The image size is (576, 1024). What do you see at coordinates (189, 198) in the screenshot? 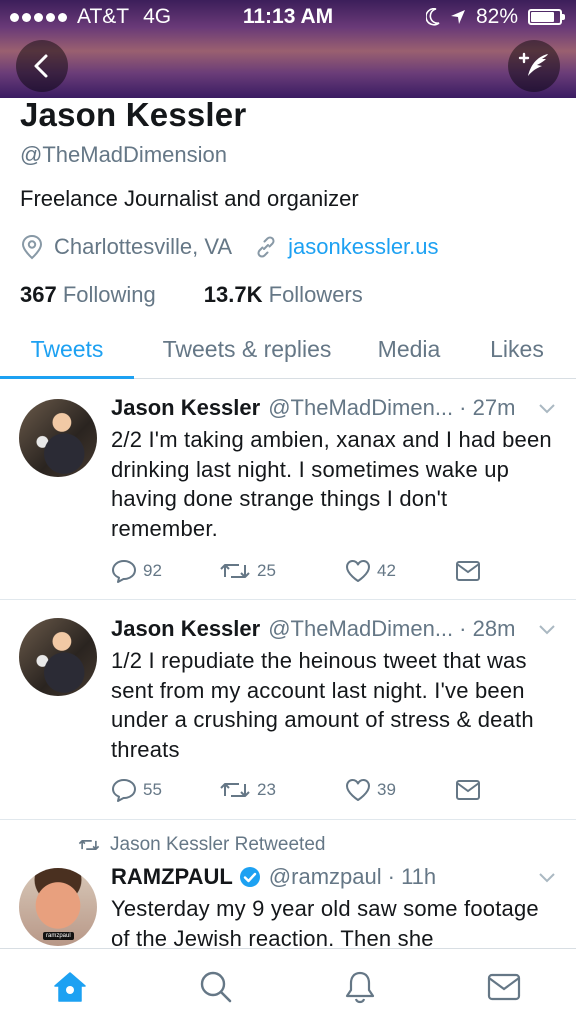
I see `profile-bio: Freelance Journalist and organizer` at bounding box center [189, 198].